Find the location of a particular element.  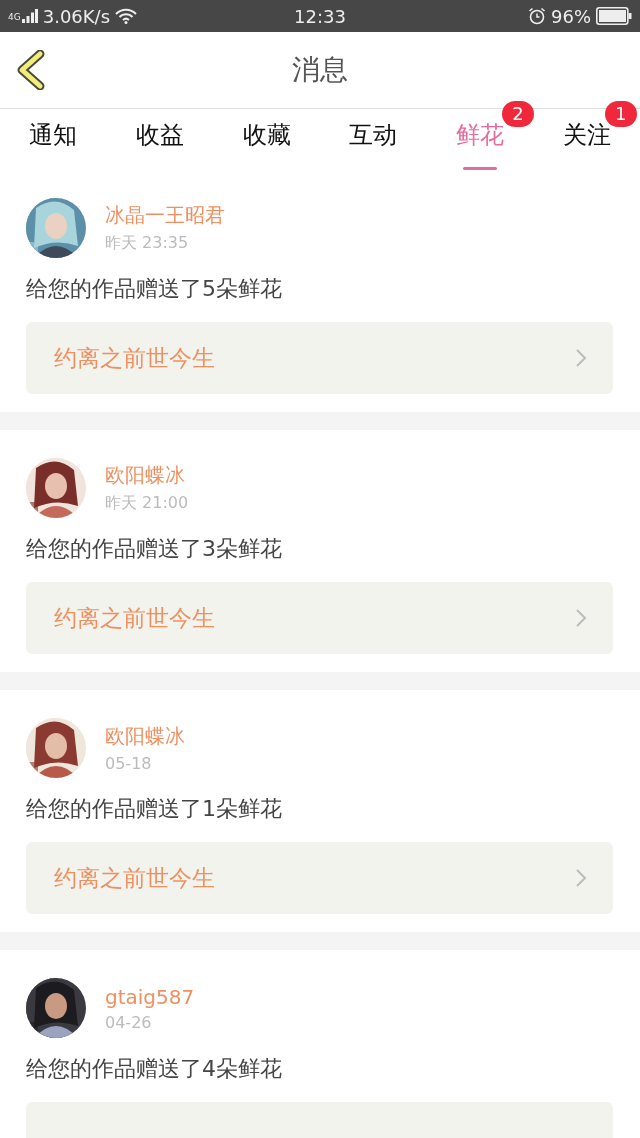

signal-icon is located at coordinates (29, 16).